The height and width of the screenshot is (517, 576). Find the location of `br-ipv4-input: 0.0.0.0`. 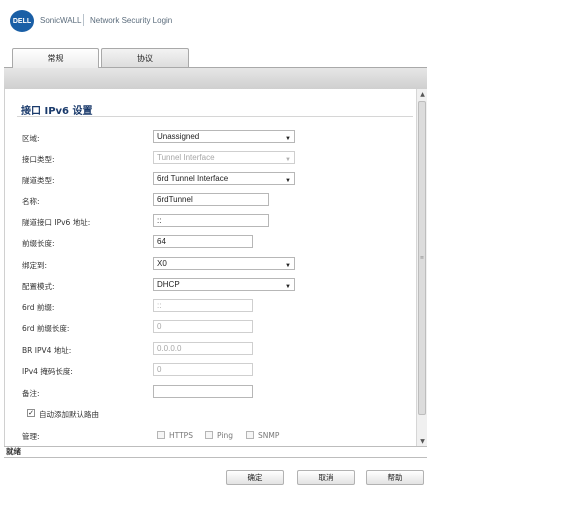

br-ipv4-input: 0.0.0.0 is located at coordinates (203, 348).